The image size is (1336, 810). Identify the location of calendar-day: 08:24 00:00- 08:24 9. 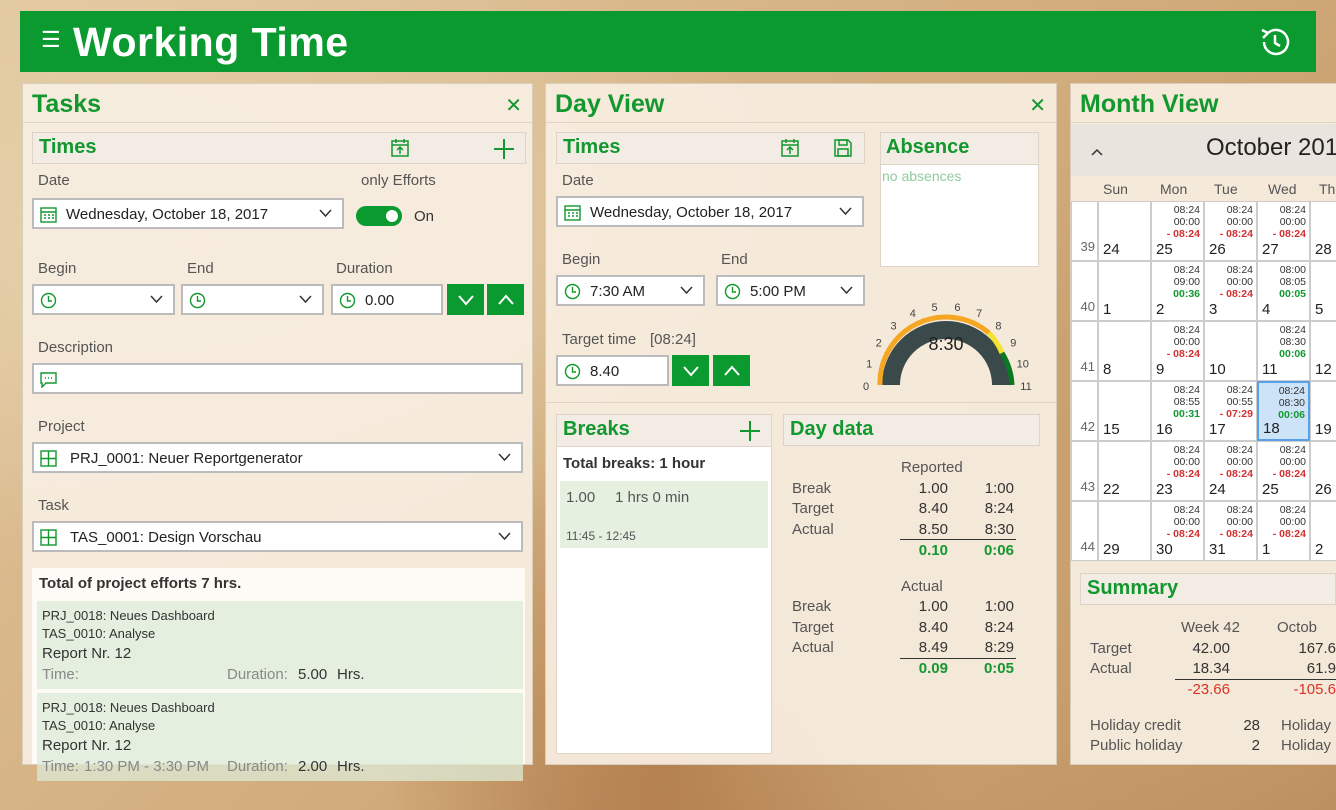
(1177, 351).